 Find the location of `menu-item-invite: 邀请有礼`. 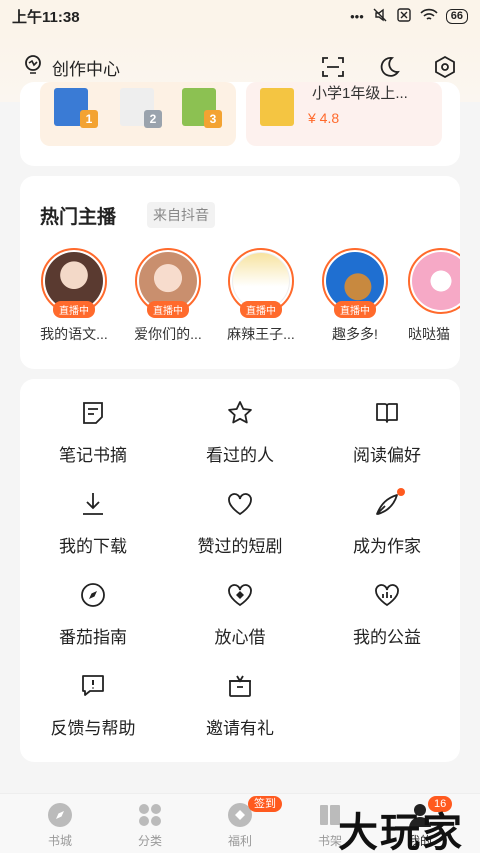

menu-item-invite: 邀请有礼 is located at coordinates (240, 705).